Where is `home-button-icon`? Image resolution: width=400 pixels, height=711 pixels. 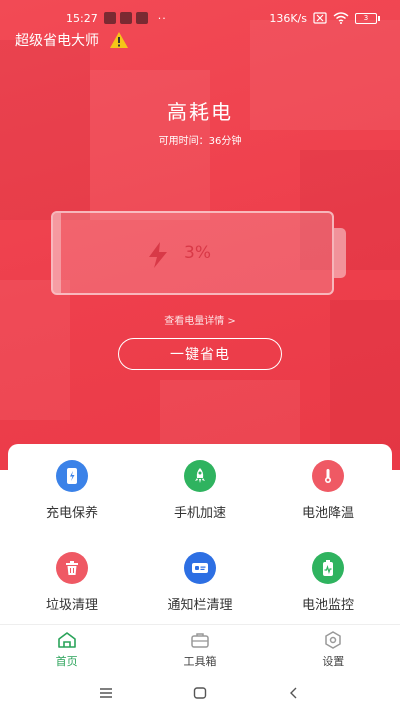
home-button-icon is located at coordinates (200, 692).